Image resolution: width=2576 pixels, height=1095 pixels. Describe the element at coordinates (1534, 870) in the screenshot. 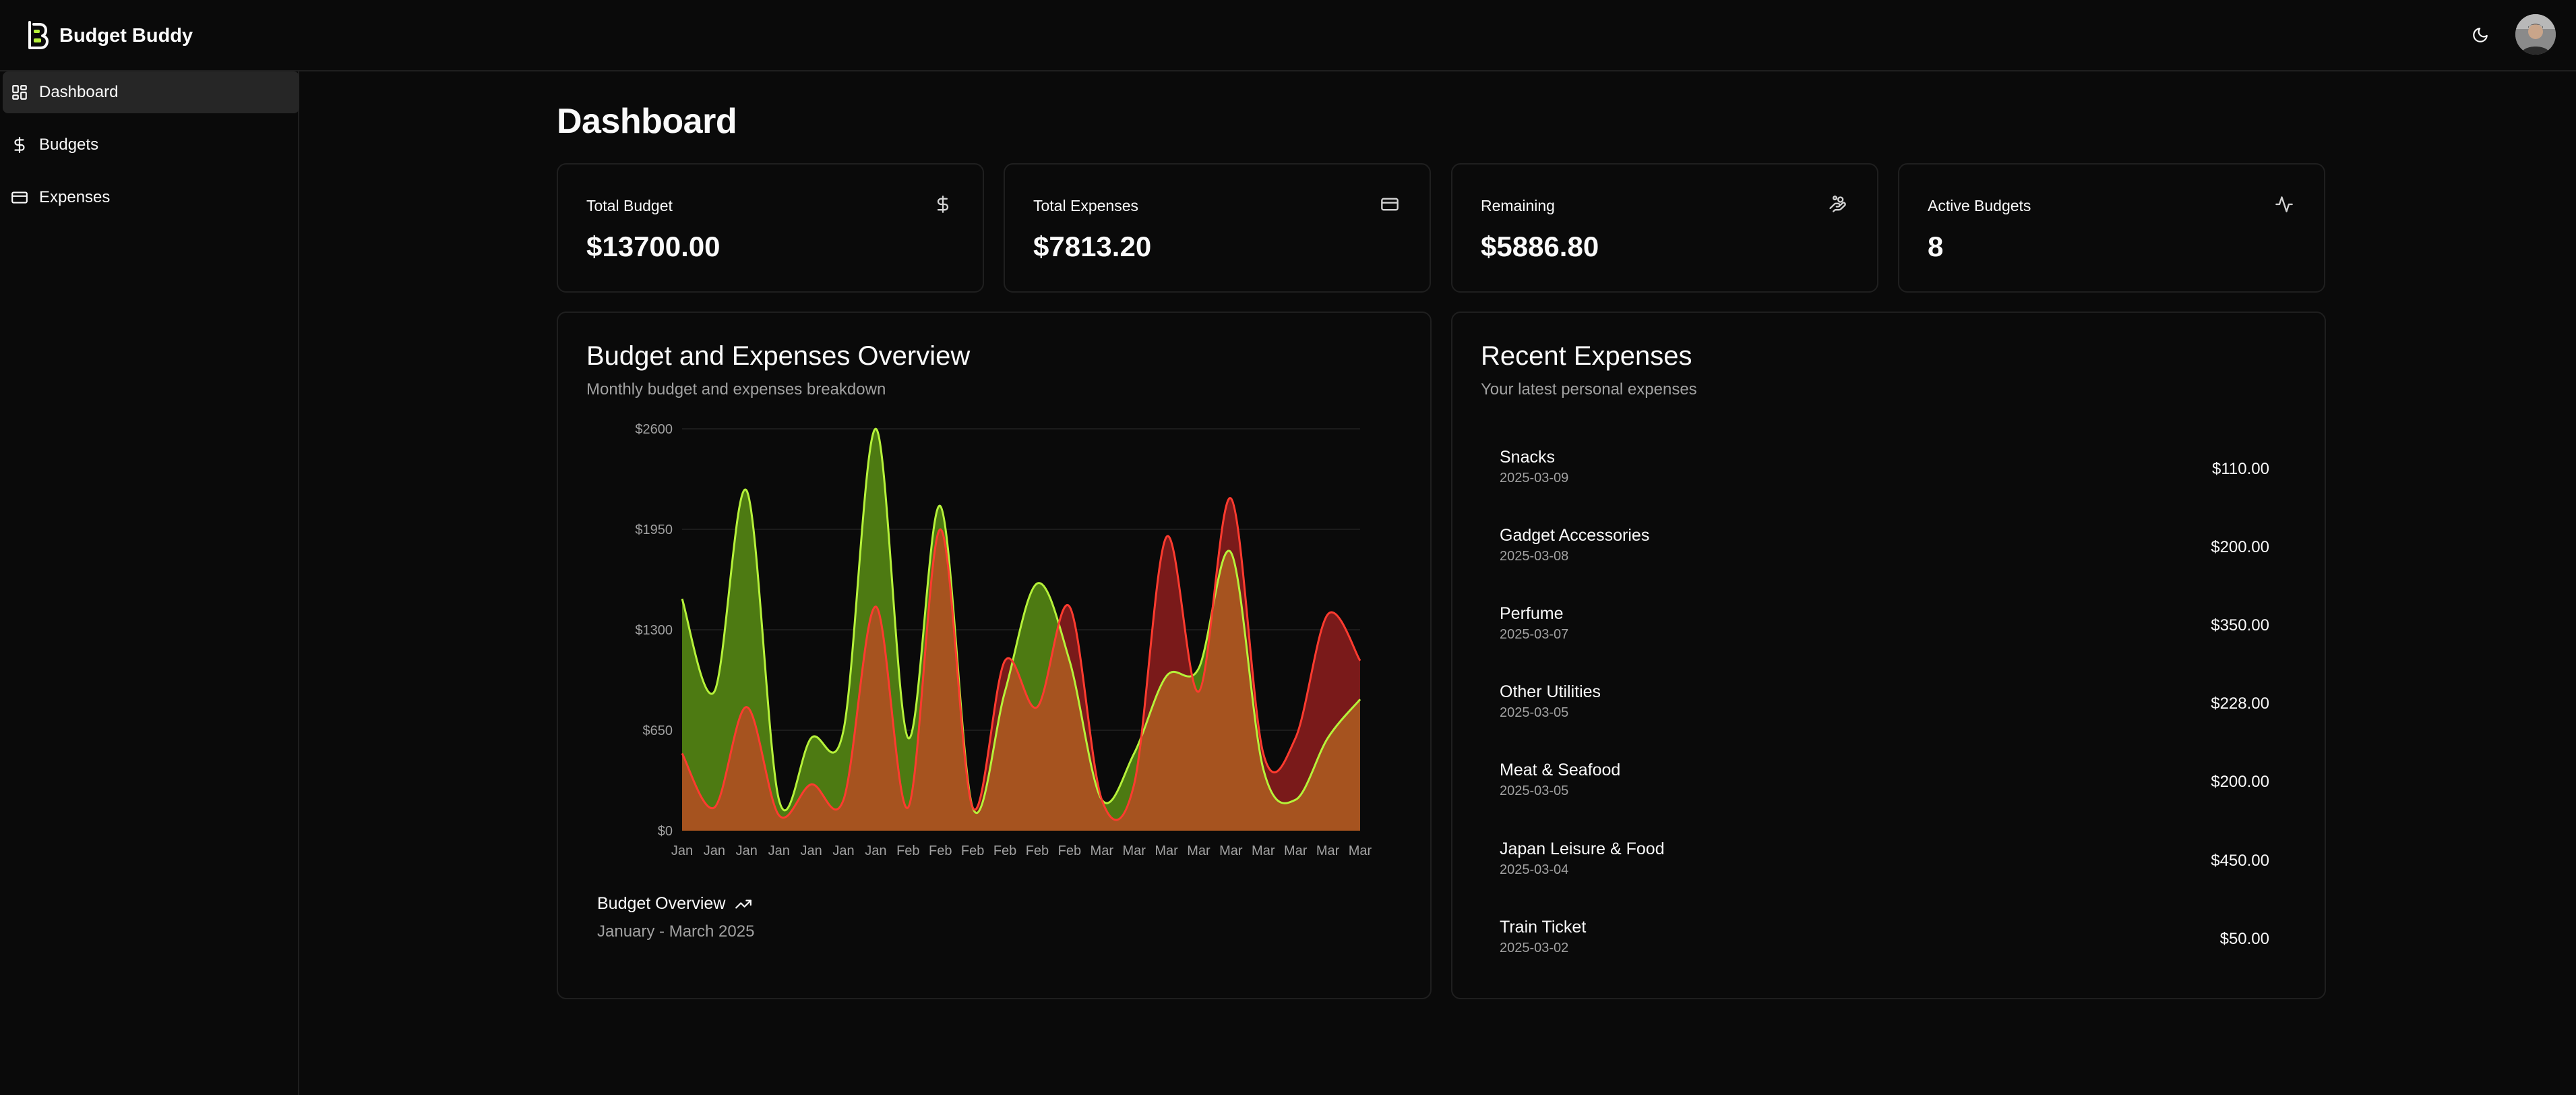

I see `expense-date: 2025-03-04` at that location.